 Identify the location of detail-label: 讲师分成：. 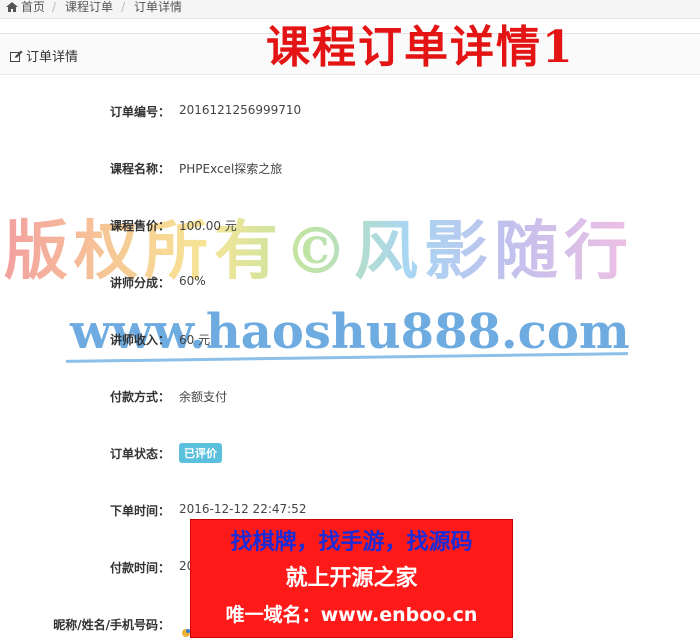
(139, 283).